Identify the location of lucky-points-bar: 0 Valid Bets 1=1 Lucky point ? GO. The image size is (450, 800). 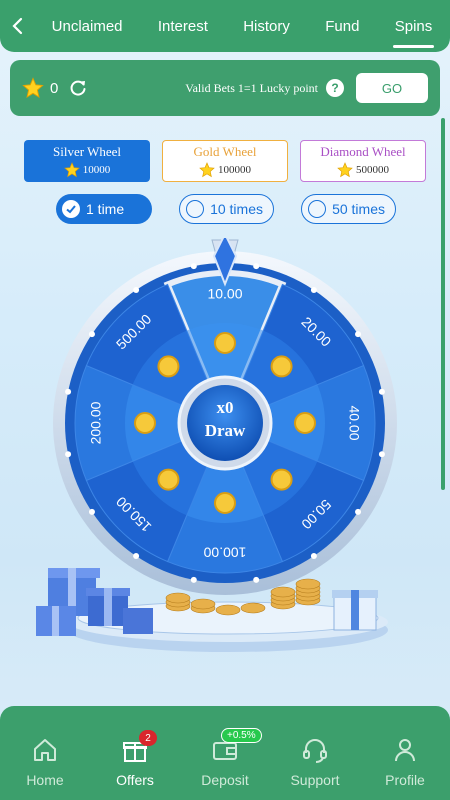
(225, 88).